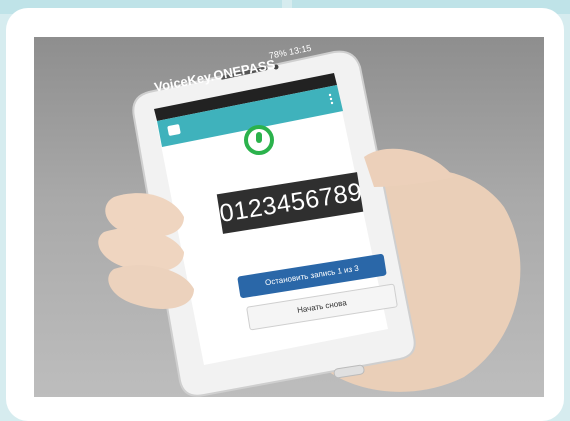 This screenshot has width=570, height=421. I want to click on microphone-icon, so click(259, 137).